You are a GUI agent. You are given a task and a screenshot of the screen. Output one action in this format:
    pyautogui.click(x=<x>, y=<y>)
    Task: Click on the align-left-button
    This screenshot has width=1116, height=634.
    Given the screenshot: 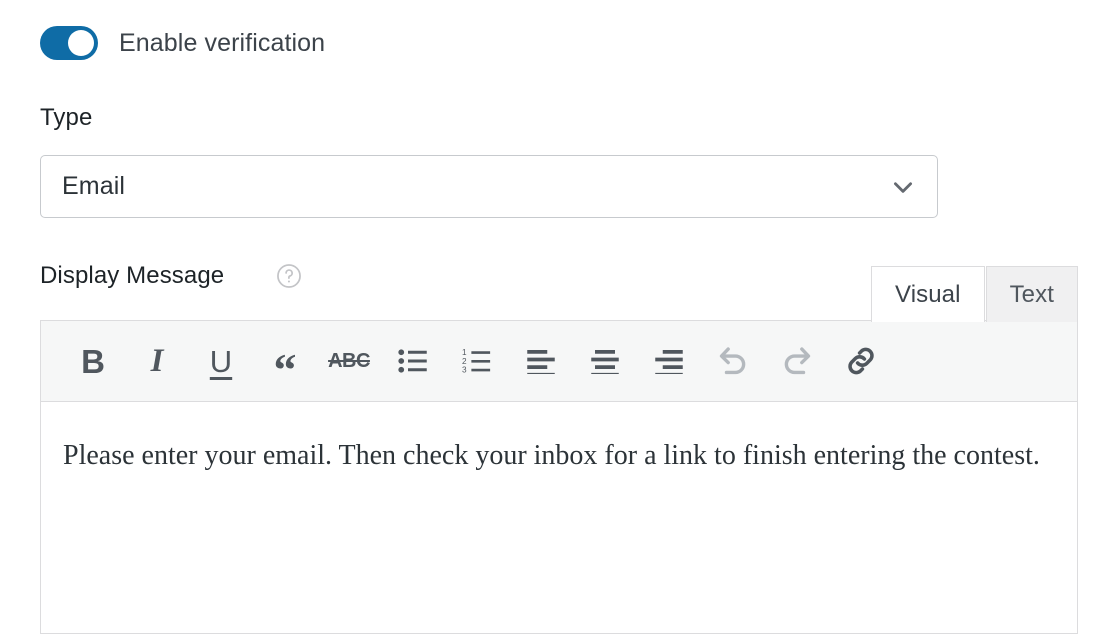 What is the action you would take?
    pyautogui.click(x=541, y=361)
    